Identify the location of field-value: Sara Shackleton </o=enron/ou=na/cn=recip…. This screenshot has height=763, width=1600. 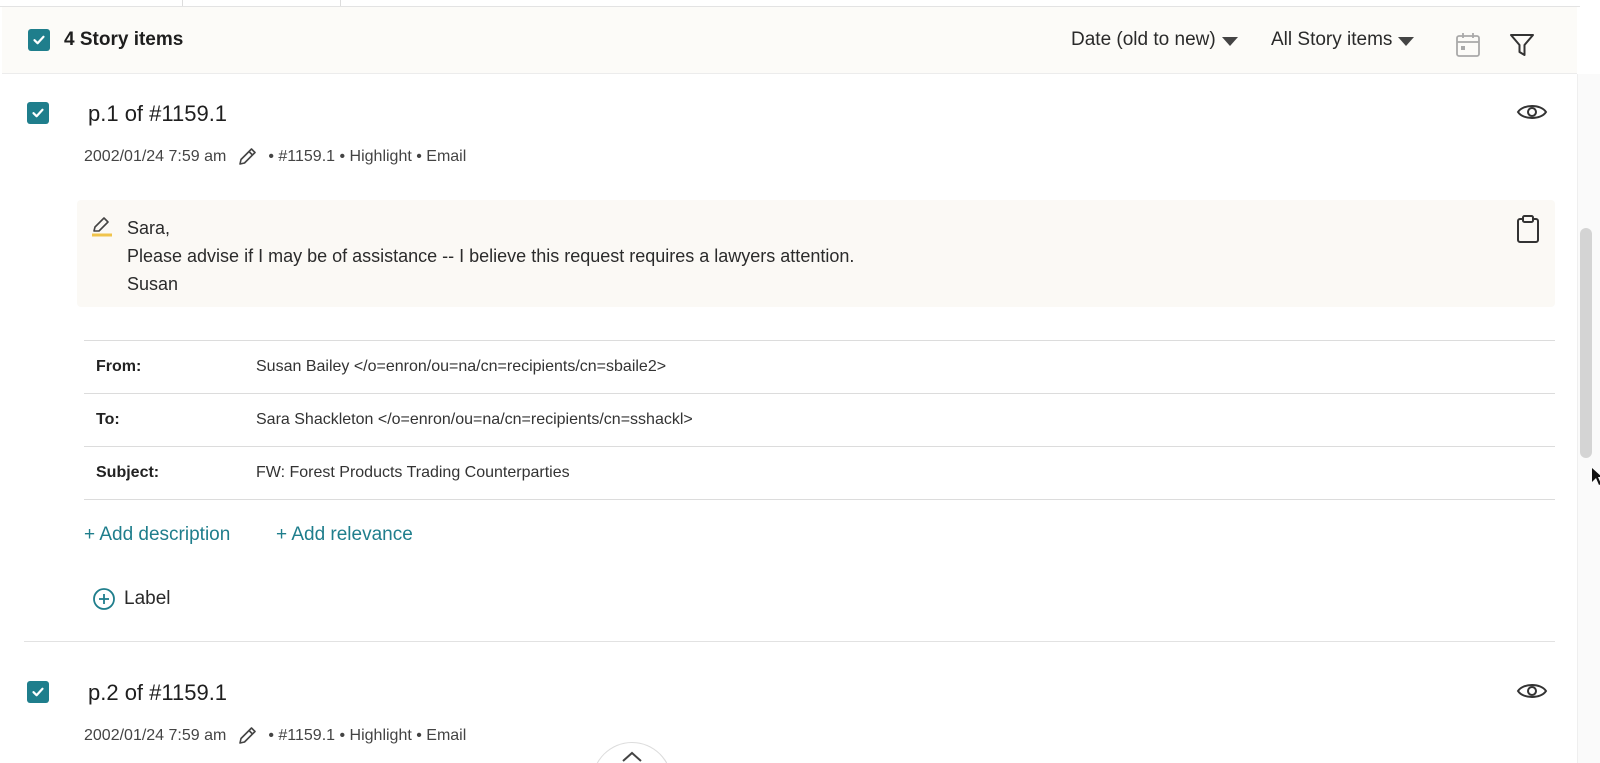
(474, 419).